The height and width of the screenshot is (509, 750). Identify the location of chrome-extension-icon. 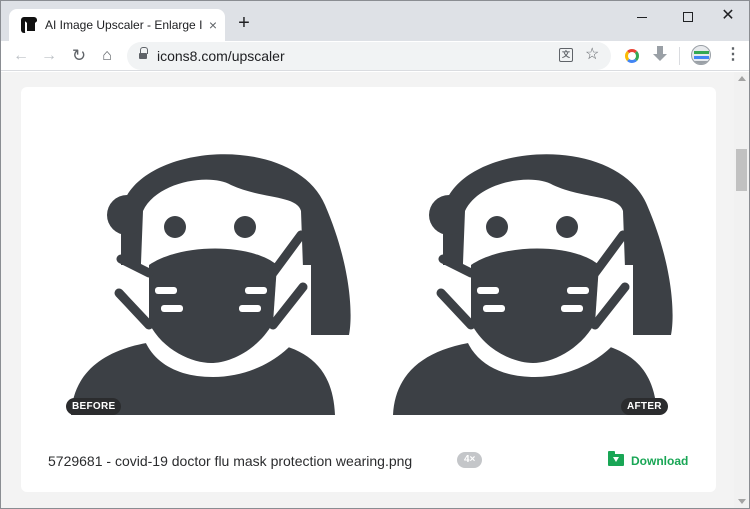
(632, 56).